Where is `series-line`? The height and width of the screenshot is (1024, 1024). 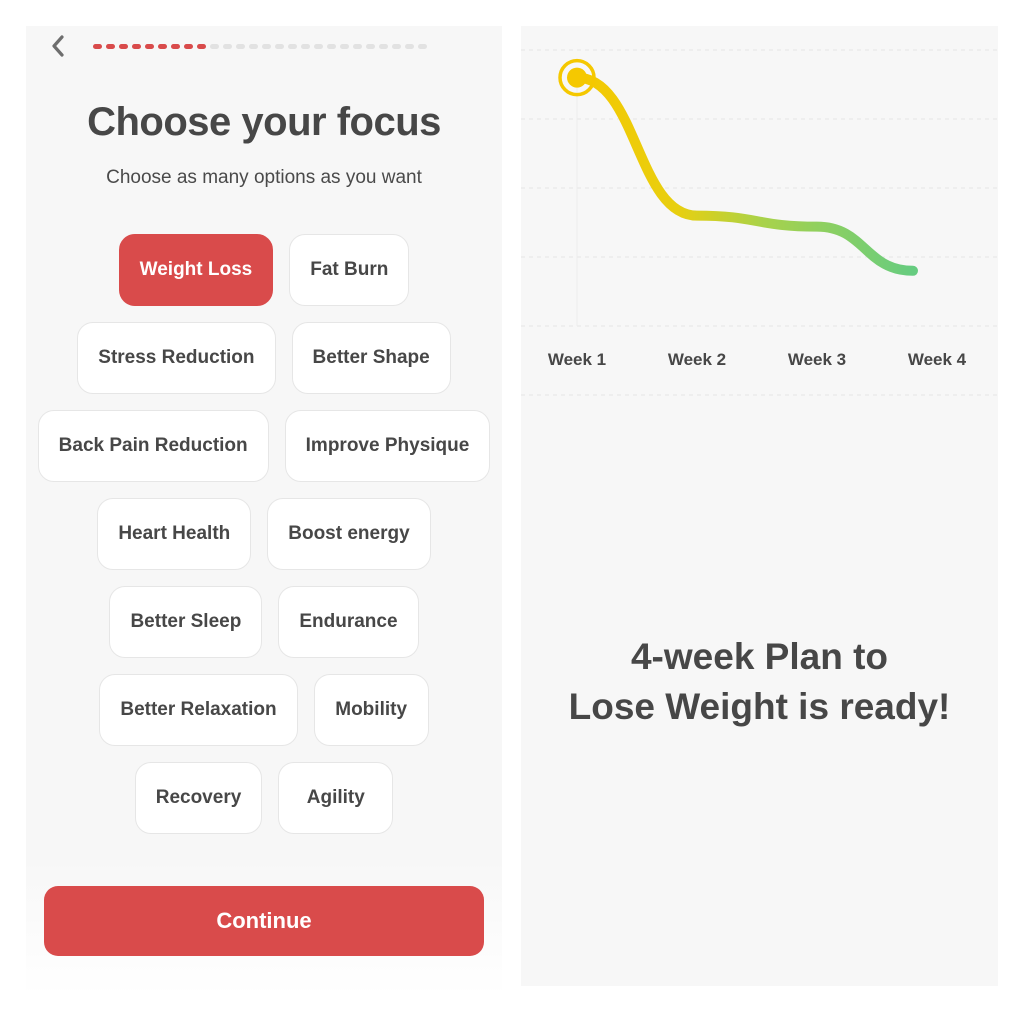
series-line is located at coordinates (745, 174).